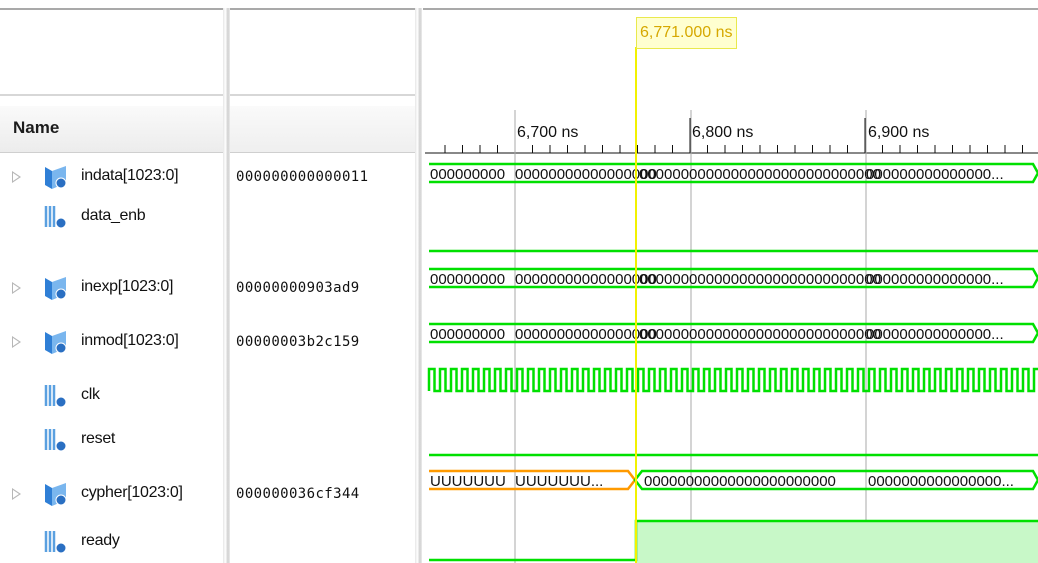  I want to click on time-ruler: 6,700 ns 6,800 ns 6,900 ns, so click(731, 136).